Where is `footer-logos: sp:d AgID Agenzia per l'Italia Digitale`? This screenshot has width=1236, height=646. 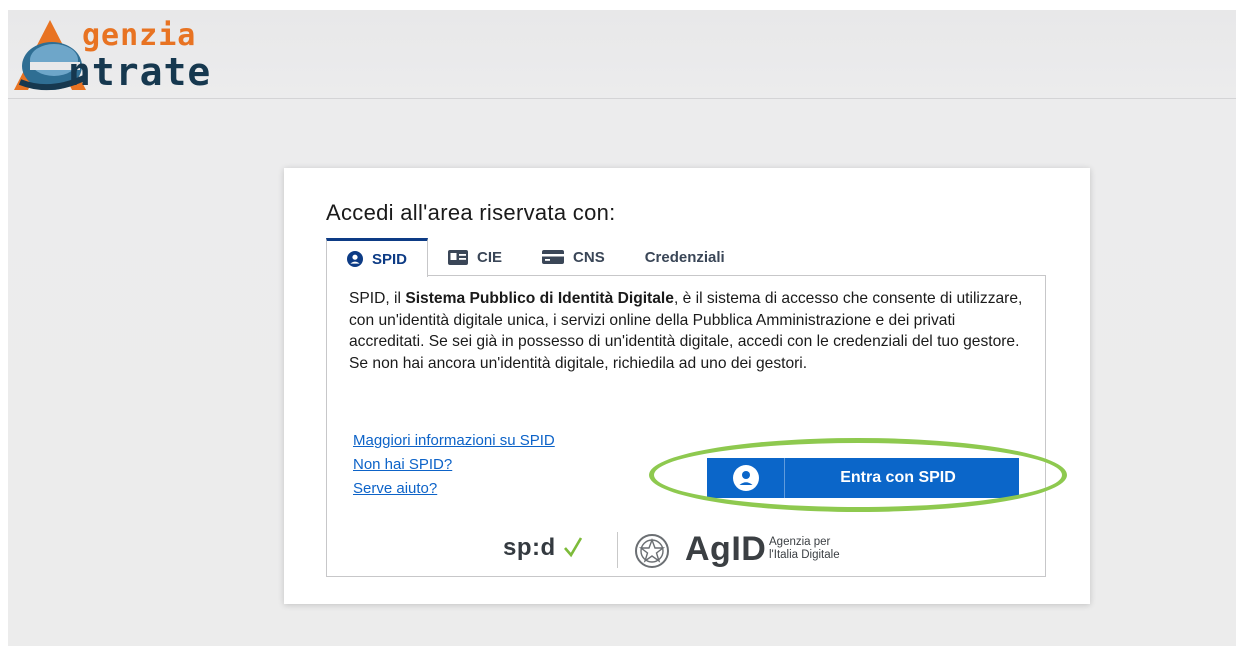 footer-logos: sp:d AgID Agenzia per l'Italia Digitale is located at coordinates (693, 550).